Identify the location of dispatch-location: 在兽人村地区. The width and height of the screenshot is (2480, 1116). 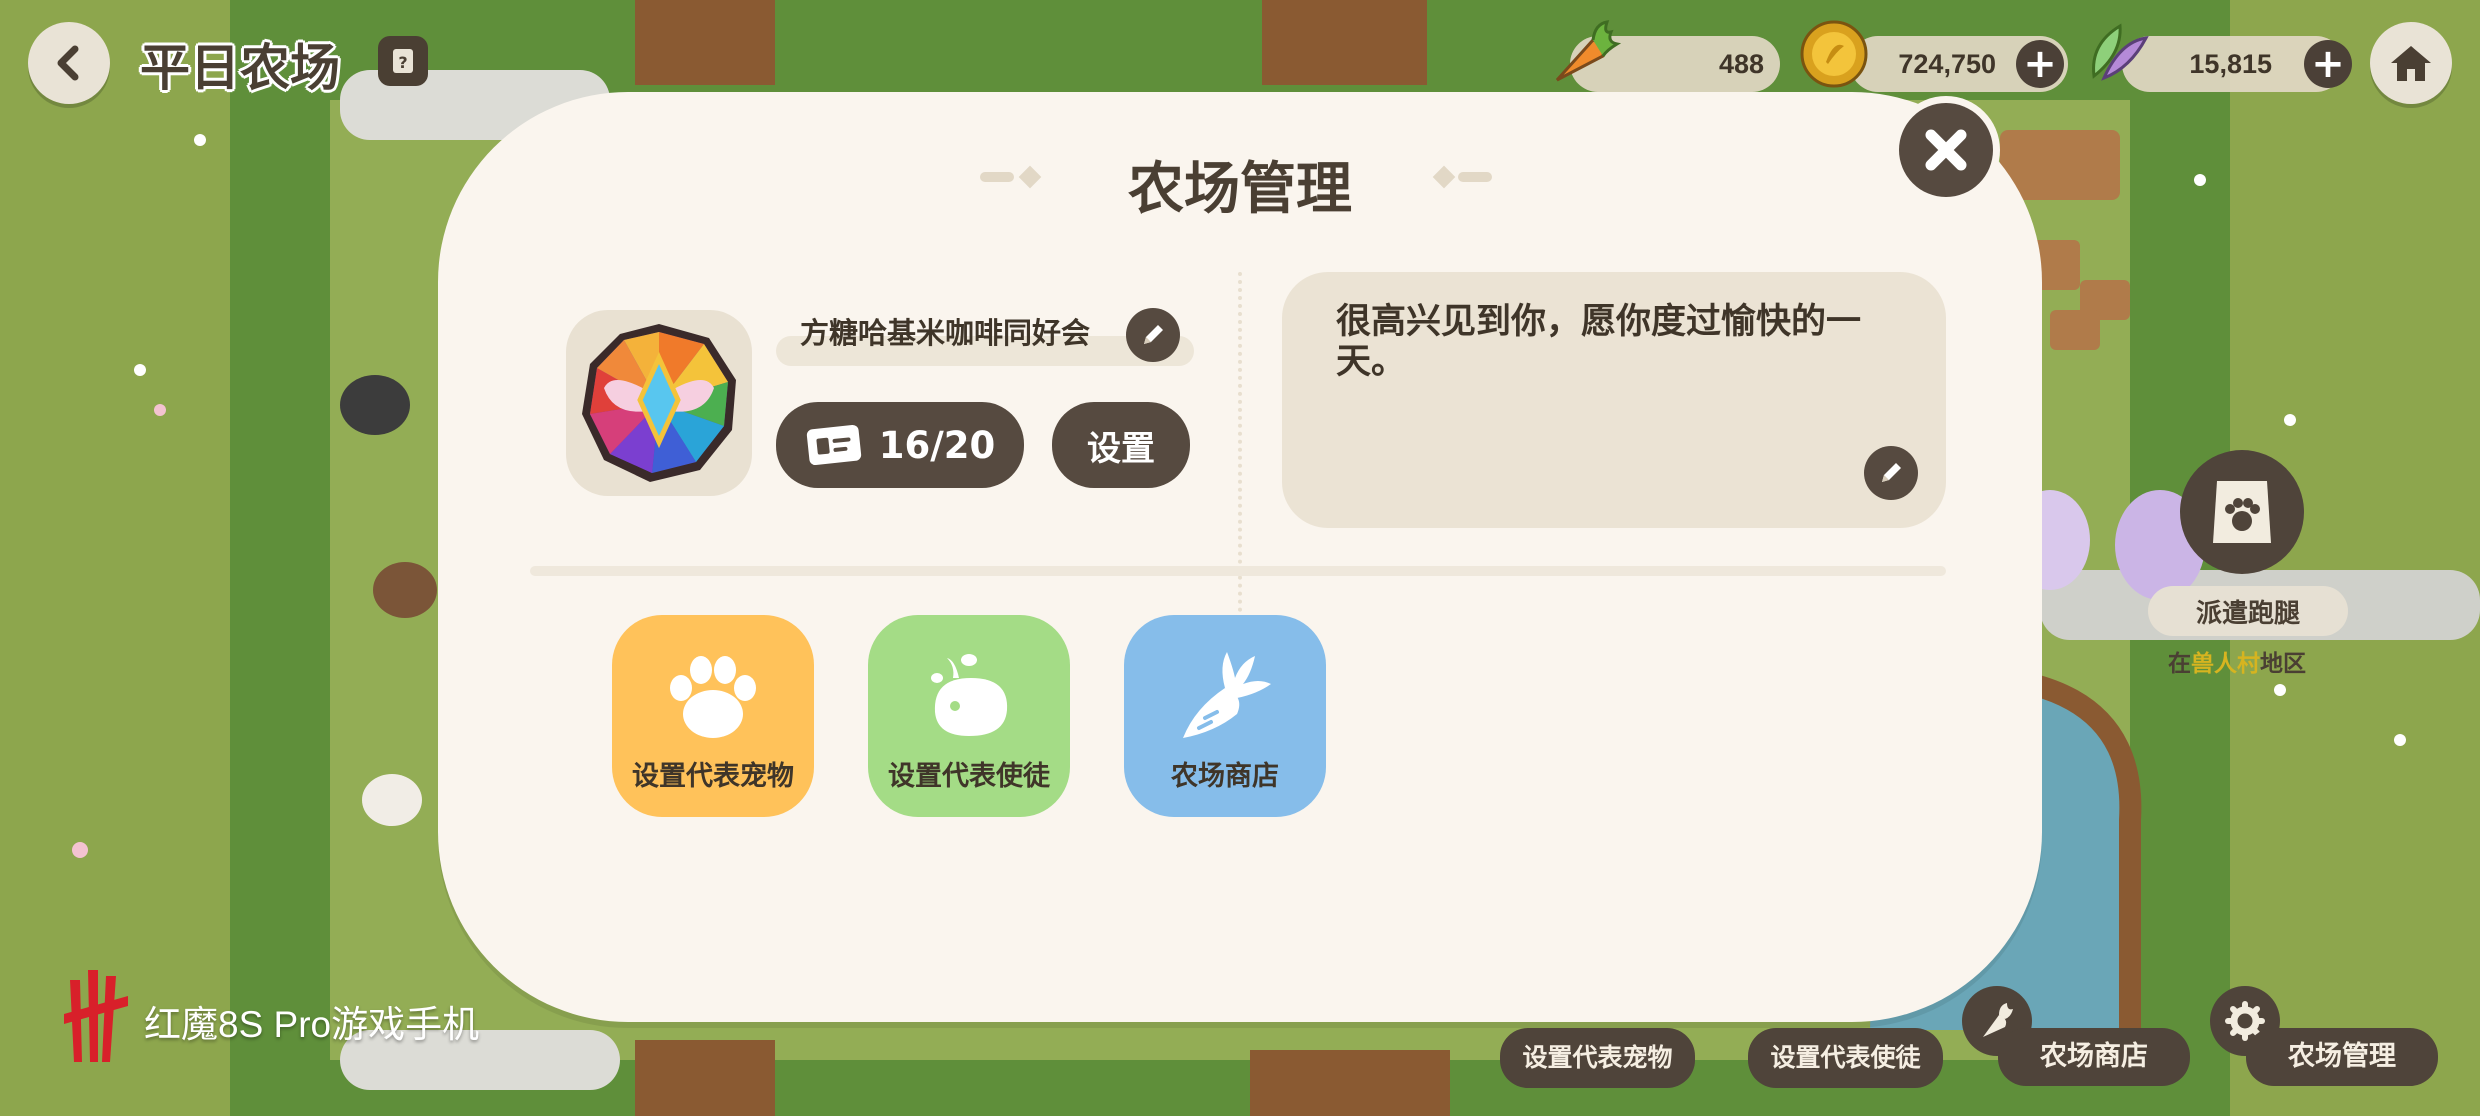
(2237, 661).